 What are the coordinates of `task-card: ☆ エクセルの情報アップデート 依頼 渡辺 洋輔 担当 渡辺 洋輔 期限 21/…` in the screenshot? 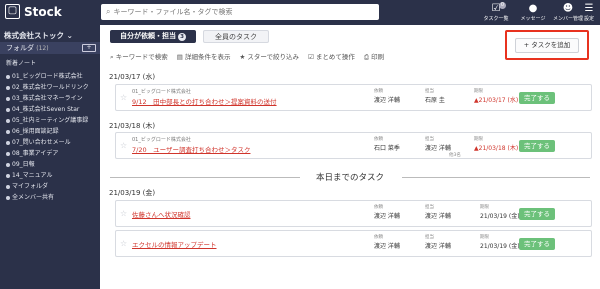 It's located at (353, 243).